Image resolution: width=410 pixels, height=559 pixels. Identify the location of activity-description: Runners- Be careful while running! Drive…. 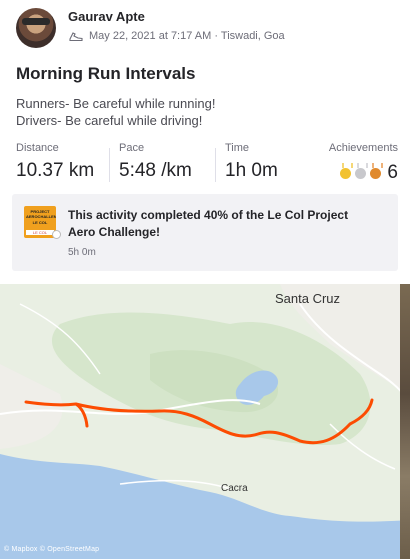
(115, 112).